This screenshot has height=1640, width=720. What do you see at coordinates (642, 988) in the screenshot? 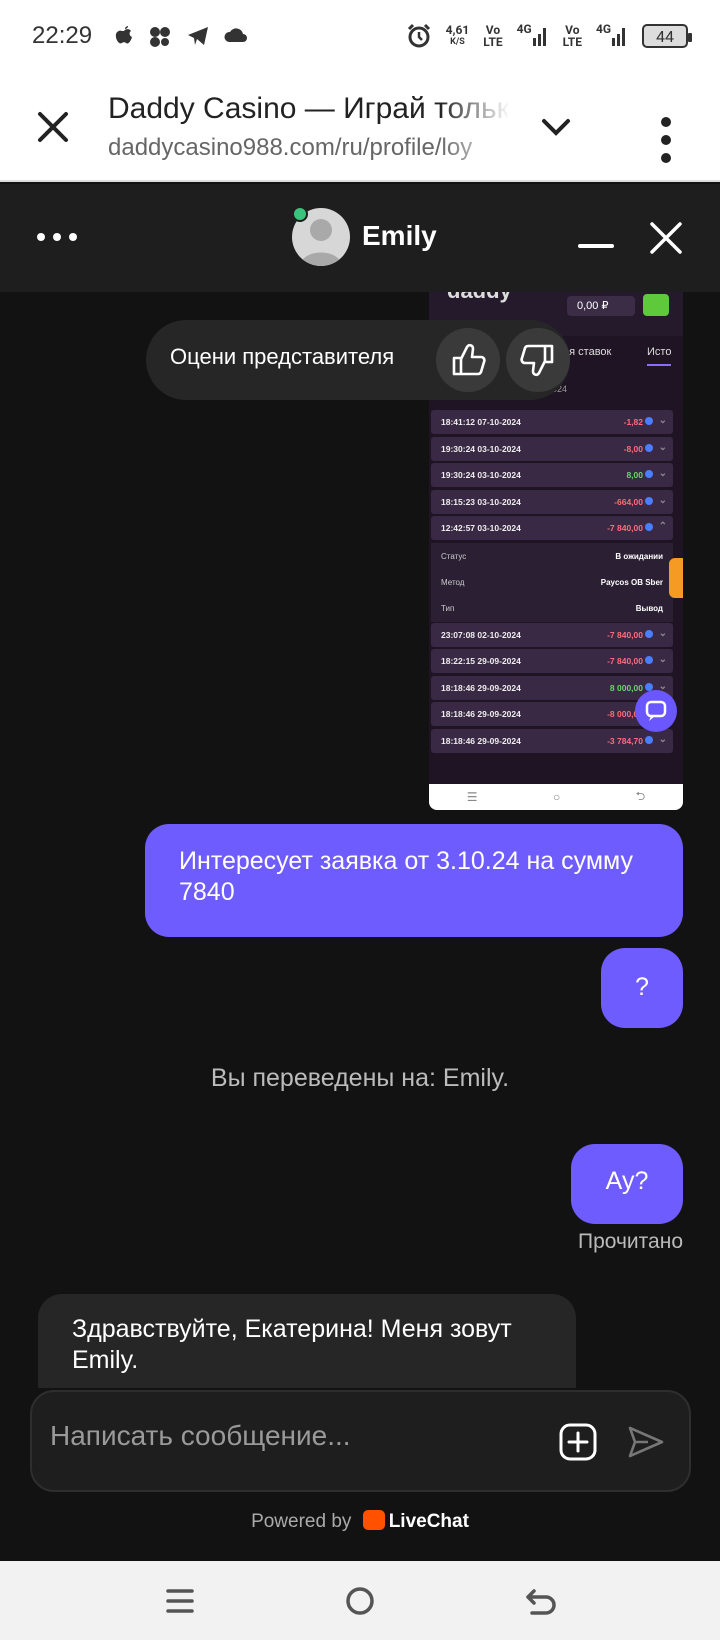
I see `outgoing-message: ?` at bounding box center [642, 988].